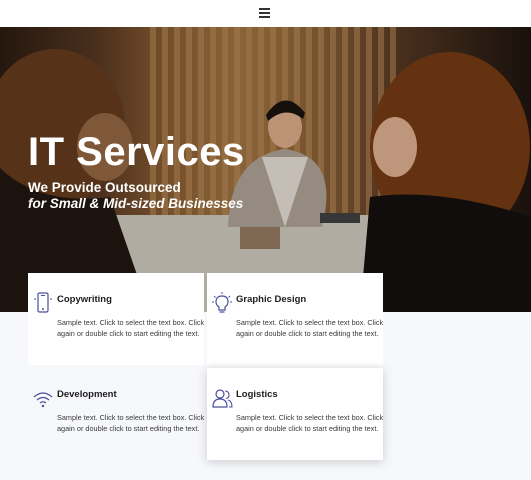  I want to click on service-title: Graphic Design, so click(271, 299).